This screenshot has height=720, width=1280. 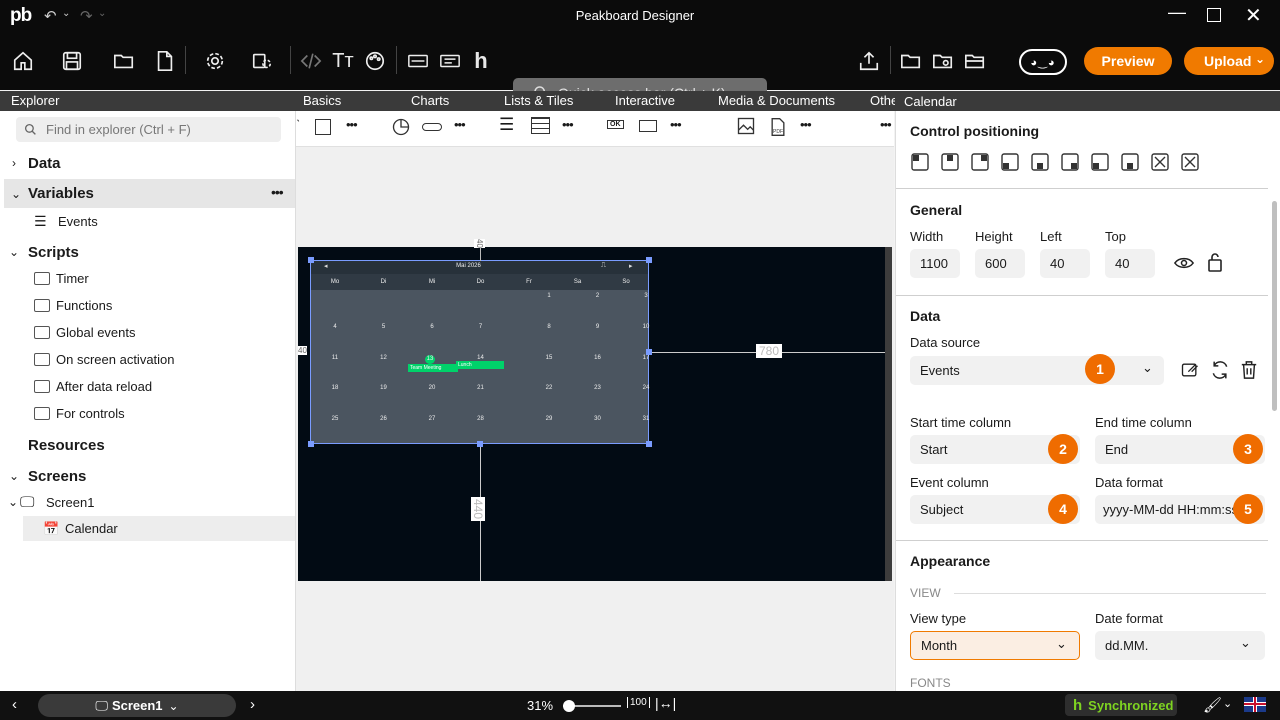 What do you see at coordinates (450, 61) in the screenshot?
I see `peakboard-edge-icon` at bounding box center [450, 61].